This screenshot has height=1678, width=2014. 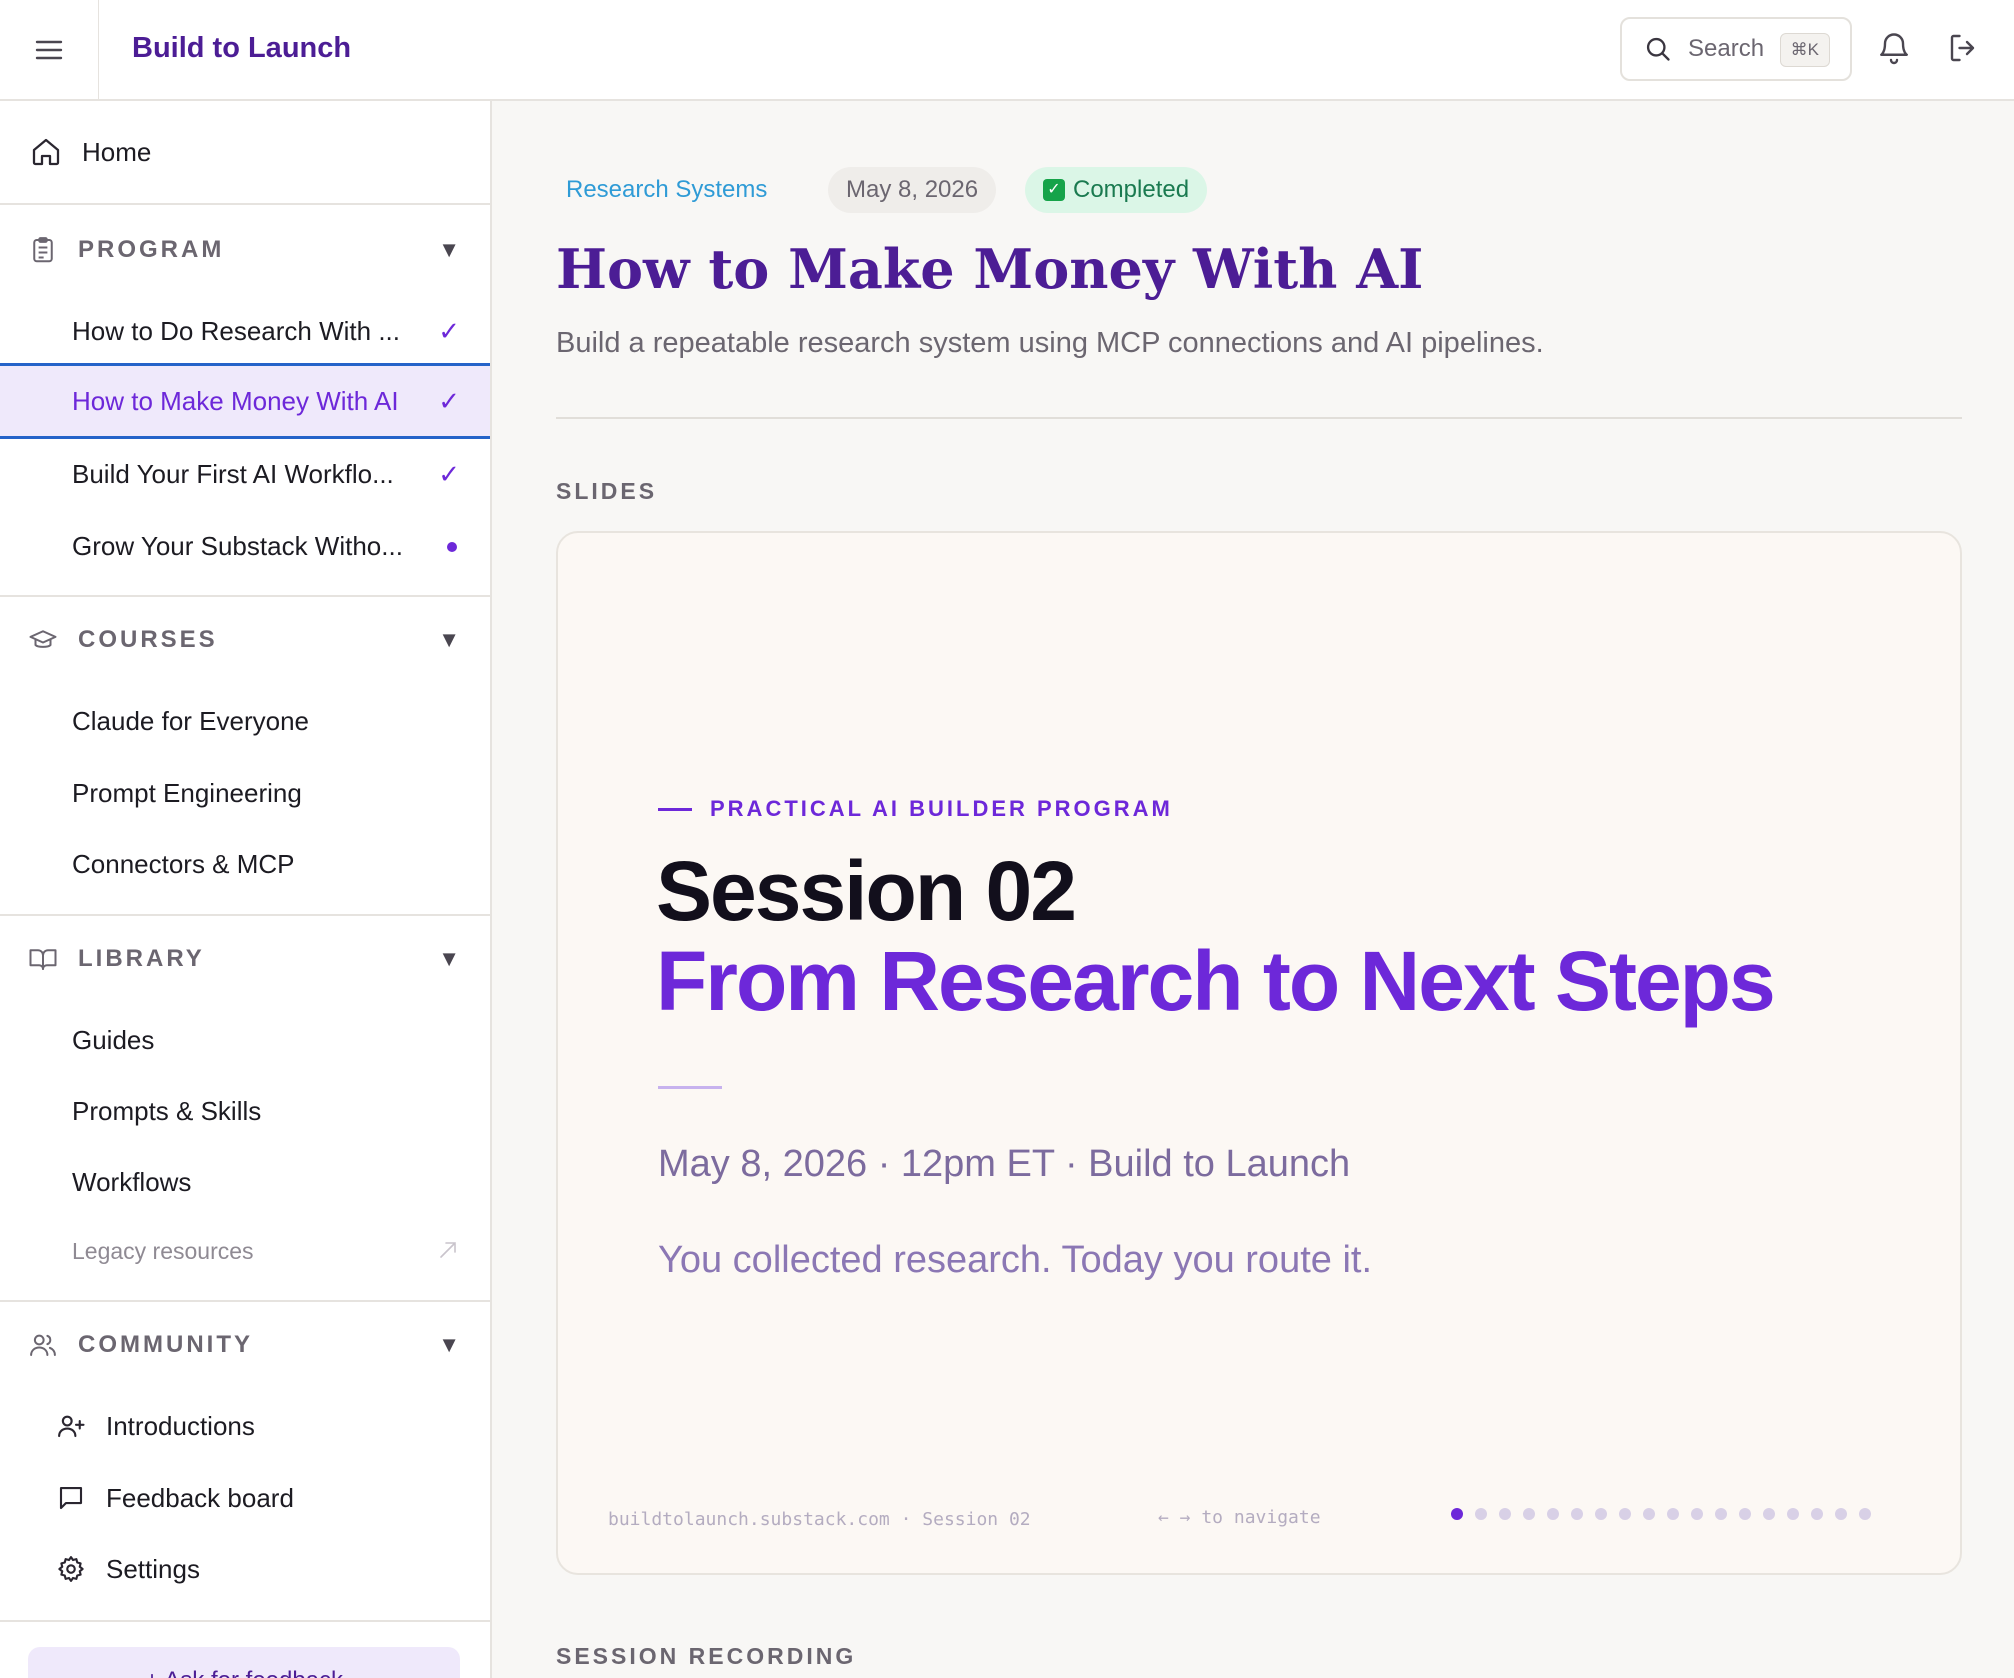 I want to click on status-label: Completed, so click(x=1131, y=189).